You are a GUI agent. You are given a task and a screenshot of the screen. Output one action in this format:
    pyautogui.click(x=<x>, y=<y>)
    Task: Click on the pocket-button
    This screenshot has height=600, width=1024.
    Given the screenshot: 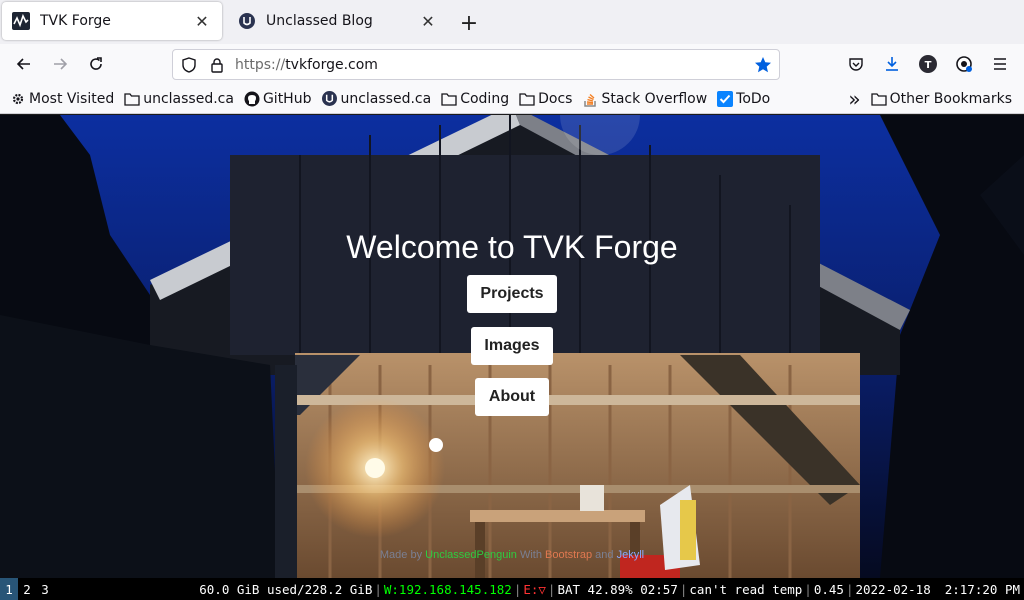 What is the action you would take?
    pyautogui.click(x=856, y=64)
    